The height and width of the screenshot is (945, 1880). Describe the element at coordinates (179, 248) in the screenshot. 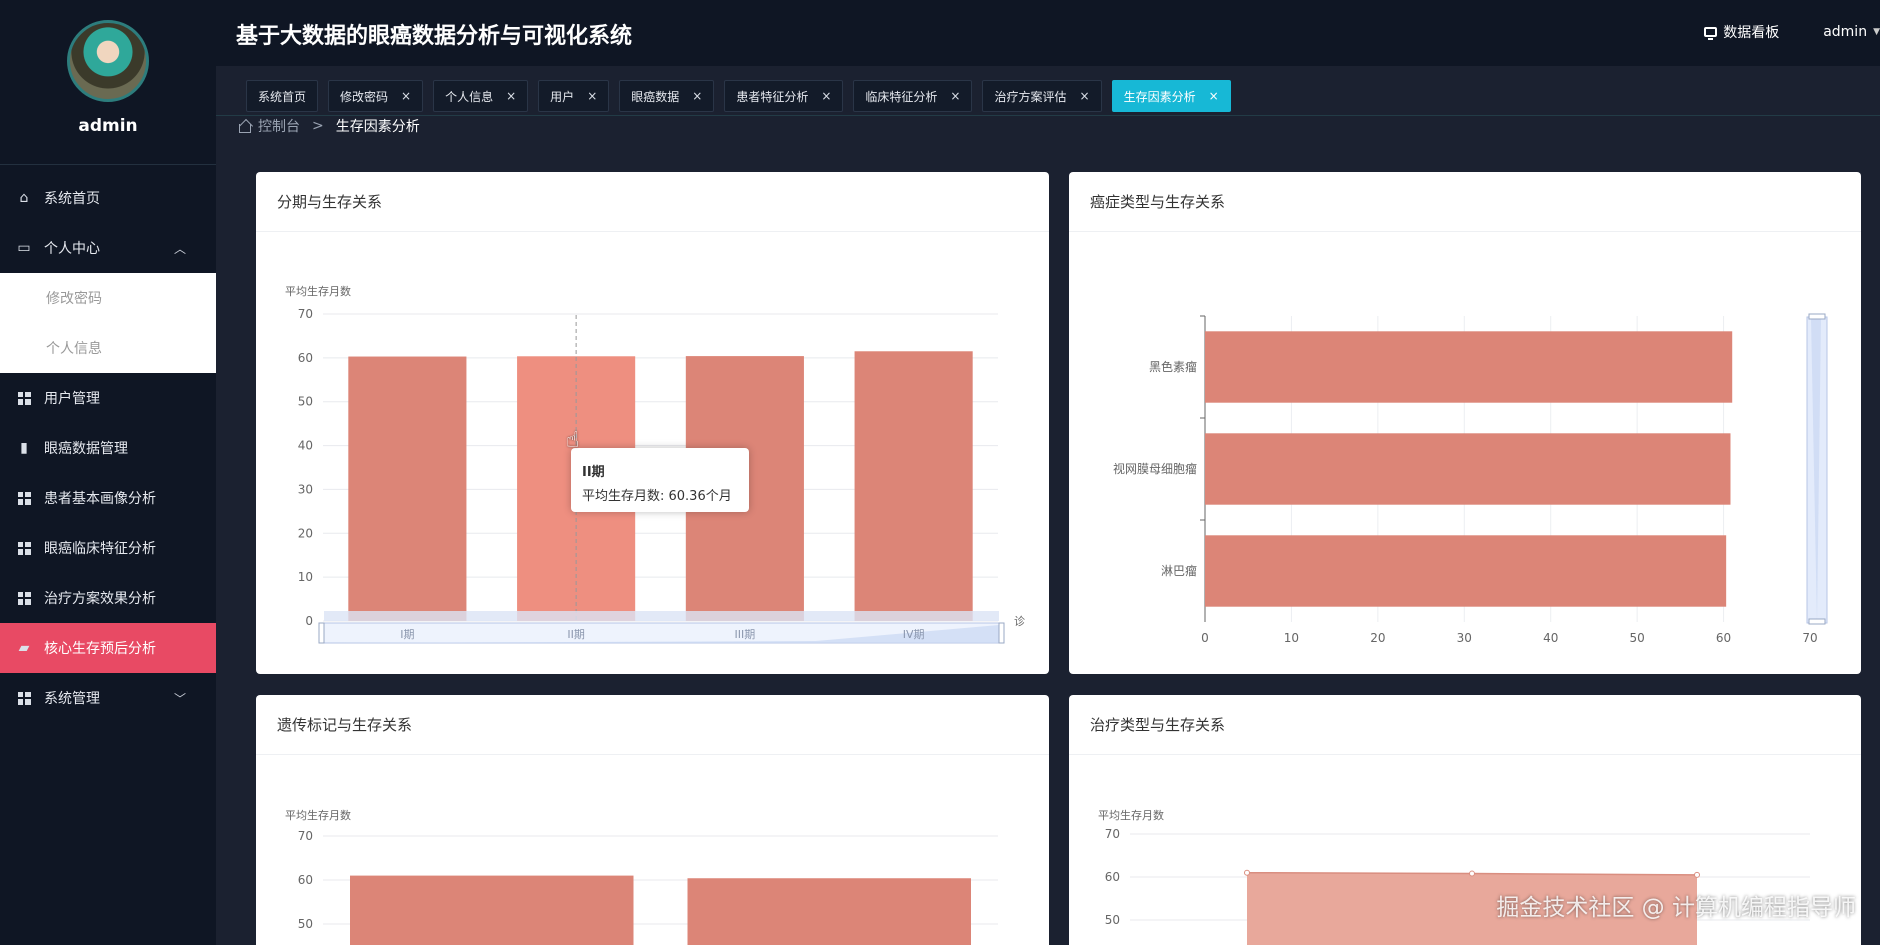

I see `chevron-up-icon: ︿` at that location.